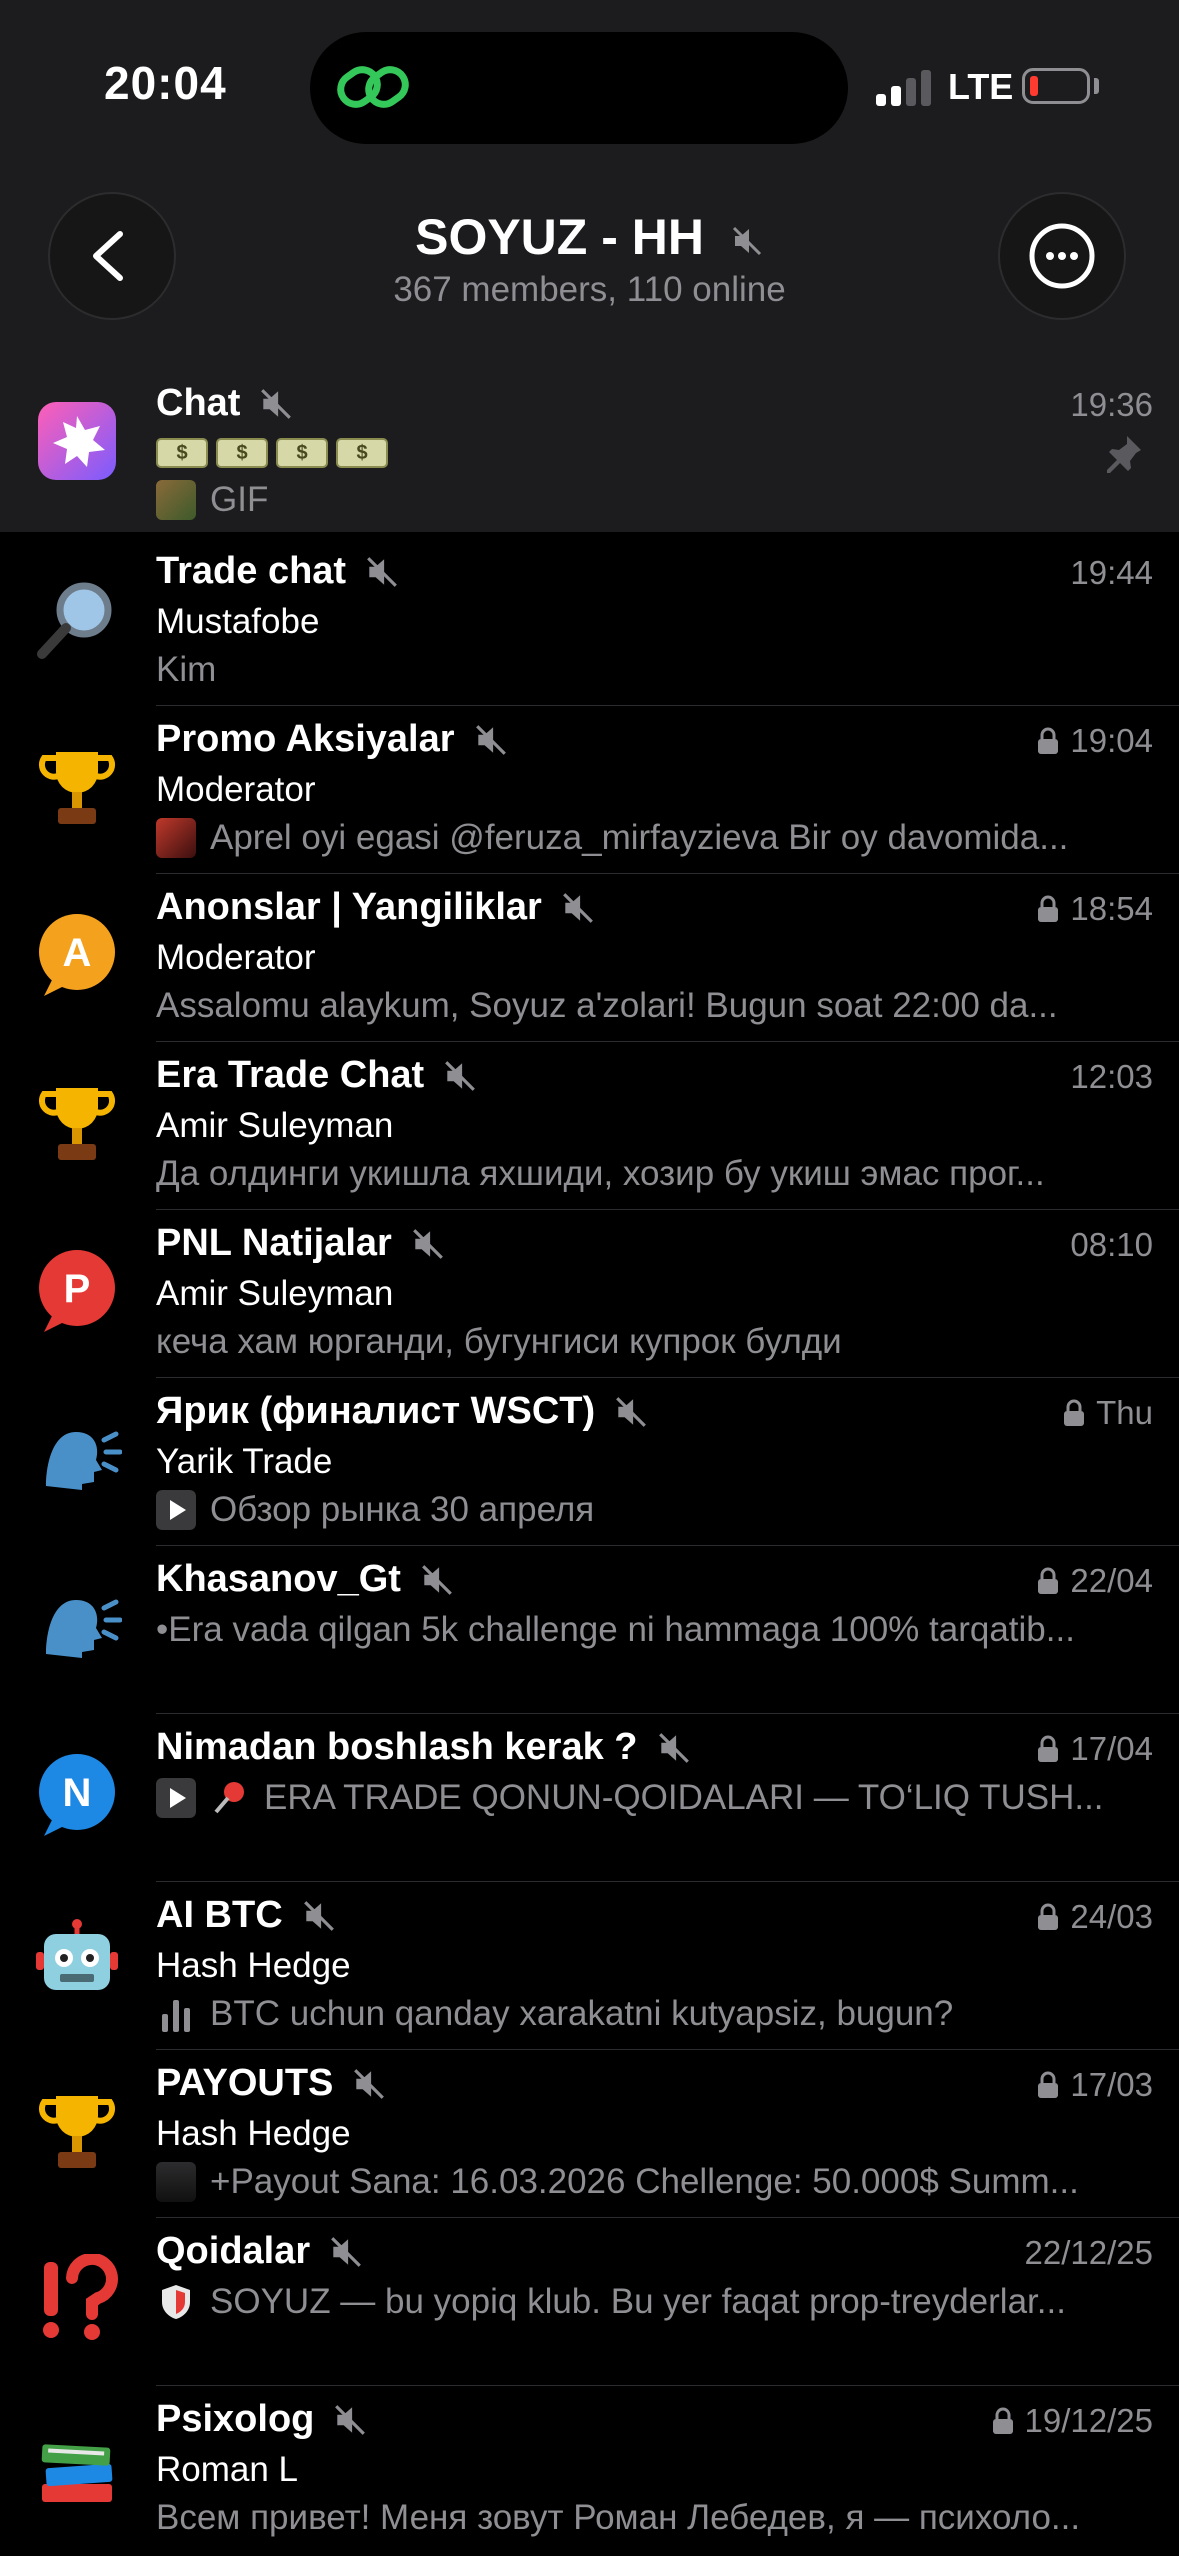 The width and height of the screenshot is (1179, 2556). What do you see at coordinates (589, 451) in the screenshot?
I see `list-item: Chat 19:36 $ $ $ $ GIF` at bounding box center [589, 451].